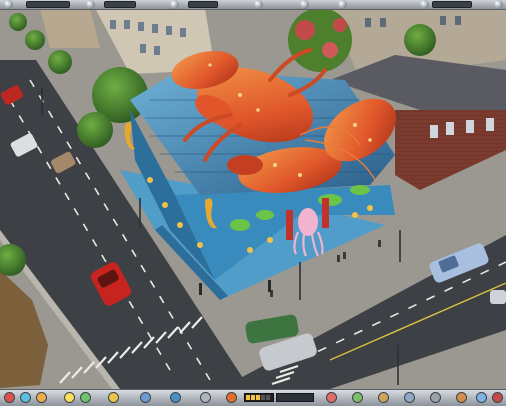  I want to click on services-button, so click(85, 397).